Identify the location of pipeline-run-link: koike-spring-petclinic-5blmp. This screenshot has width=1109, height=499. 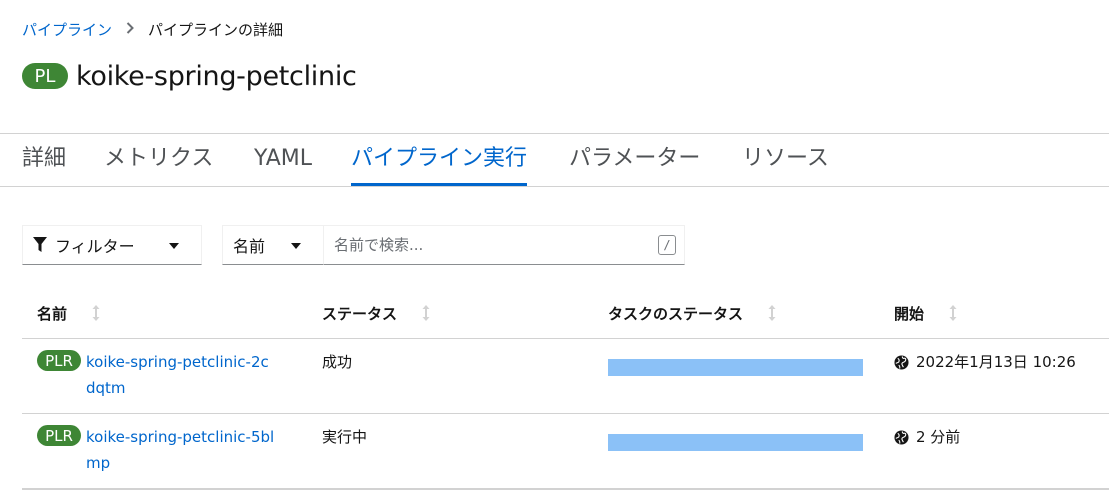
(181, 450).